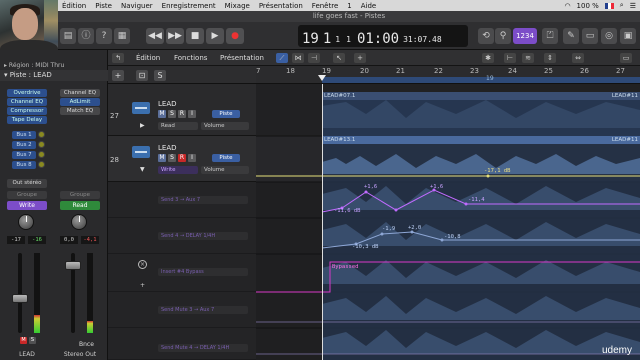  What do you see at coordinates (235, 36) in the screenshot?
I see `record-button: ●` at bounding box center [235, 36].